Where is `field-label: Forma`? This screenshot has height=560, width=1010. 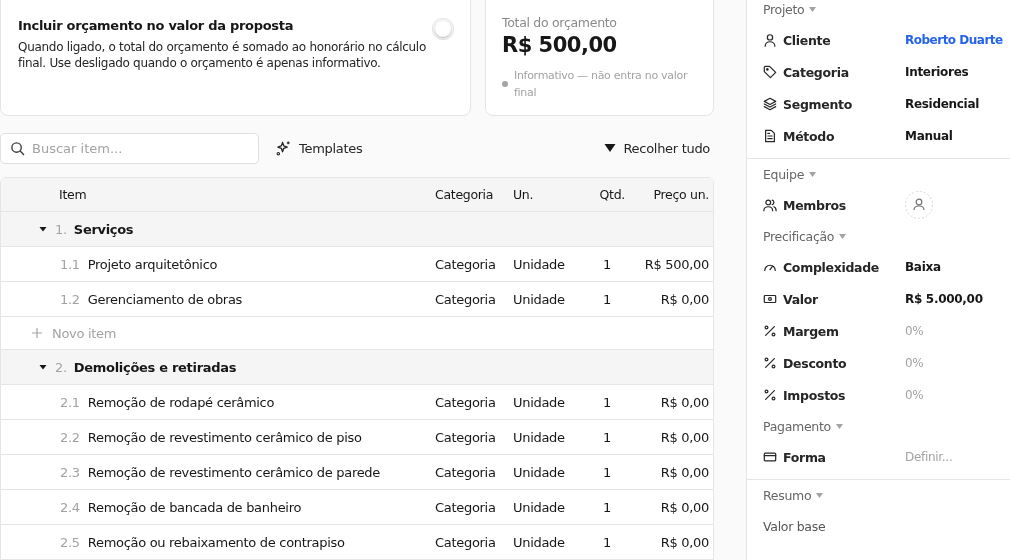
field-label: Forma is located at coordinates (804, 457).